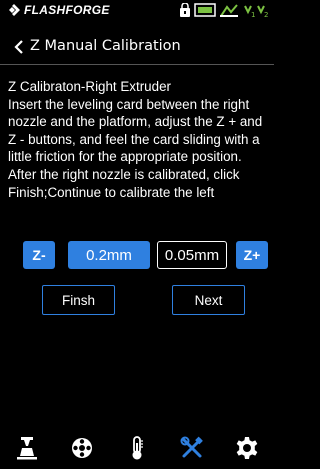 The image size is (320, 469). I want to click on z-plus-button: Z+, so click(252, 255).